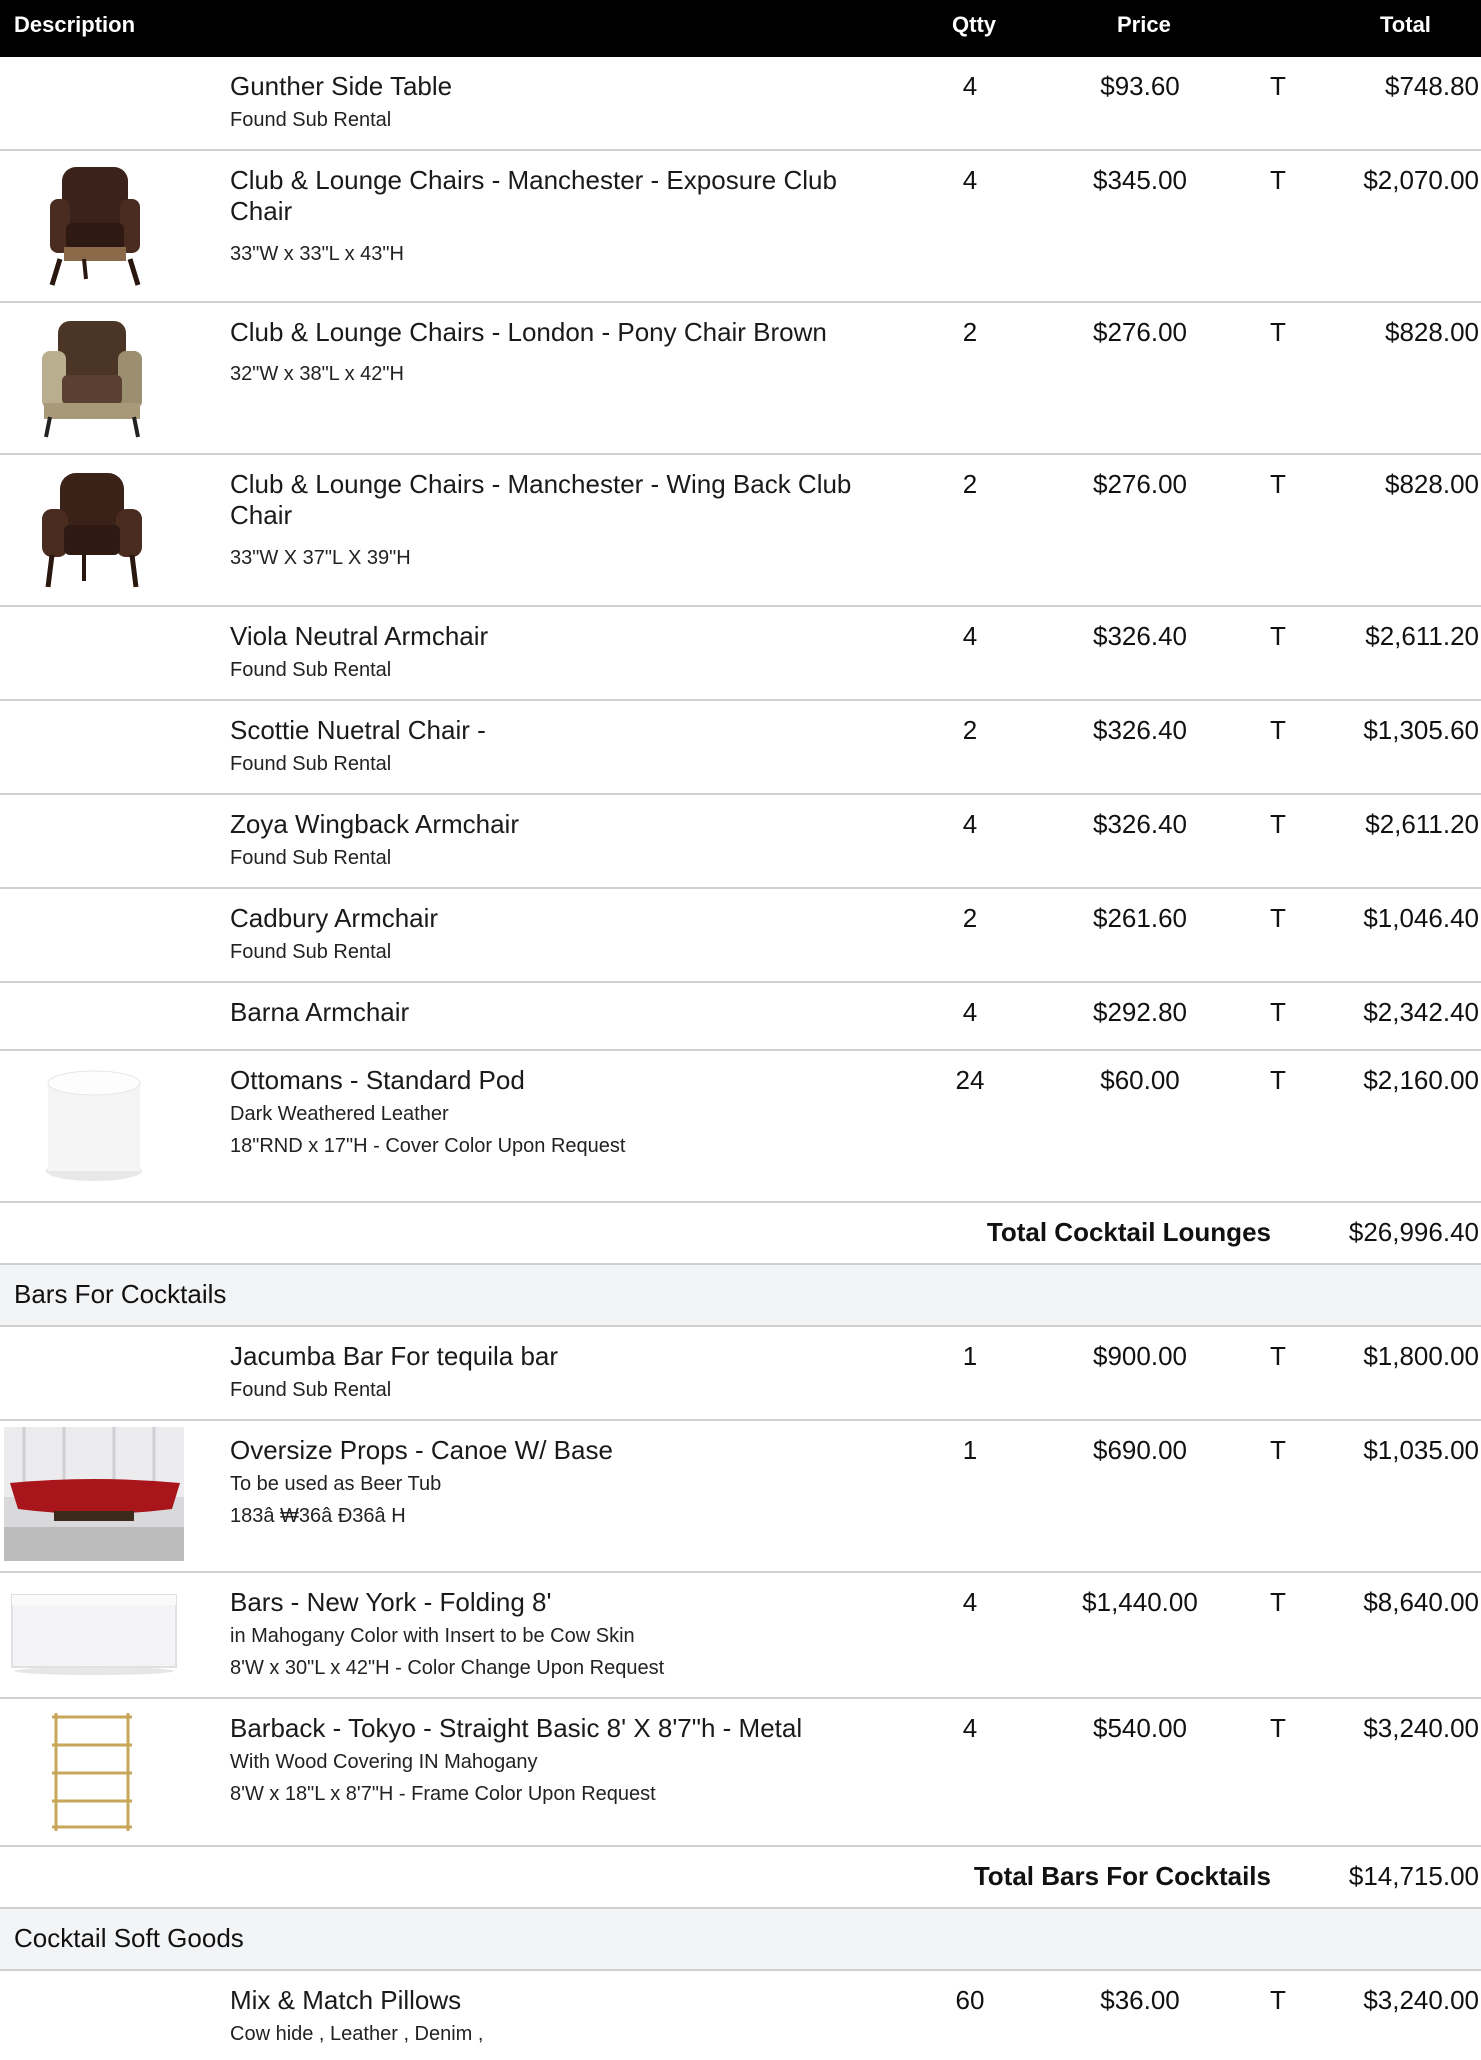  What do you see at coordinates (1421, 1012) in the screenshot?
I see `item-total: $2,342.40` at bounding box center [1421, 1012].